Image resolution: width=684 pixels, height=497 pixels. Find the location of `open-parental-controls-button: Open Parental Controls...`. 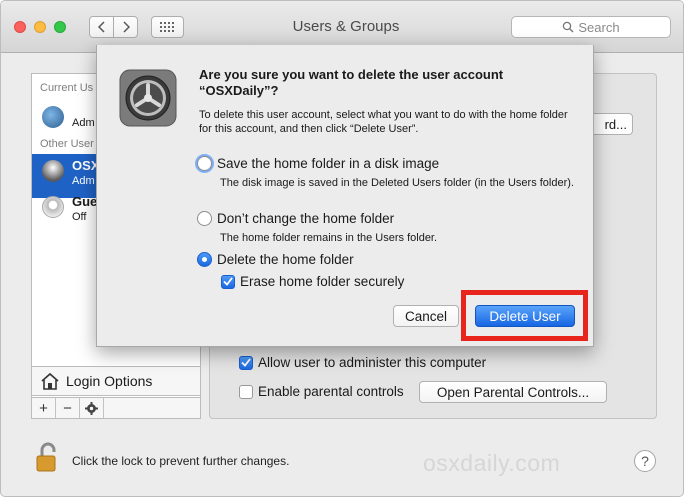

open-parental-controls-button: Open Parental Controls... is located at coordinates (513, 392).